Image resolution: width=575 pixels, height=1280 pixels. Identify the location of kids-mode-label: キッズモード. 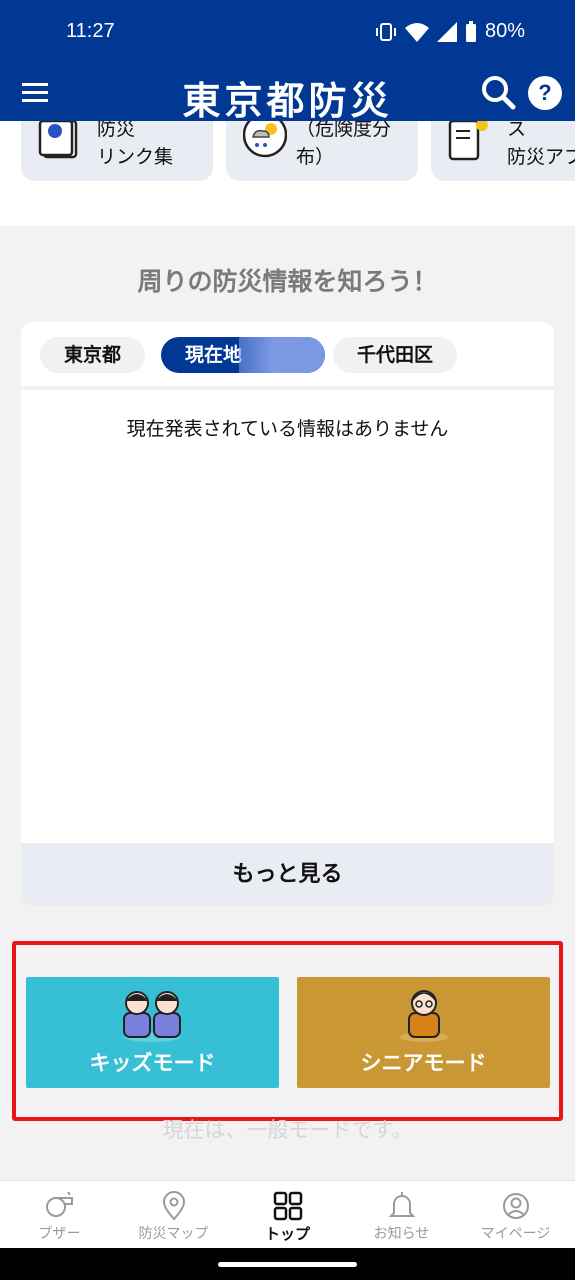
(152, 1063).